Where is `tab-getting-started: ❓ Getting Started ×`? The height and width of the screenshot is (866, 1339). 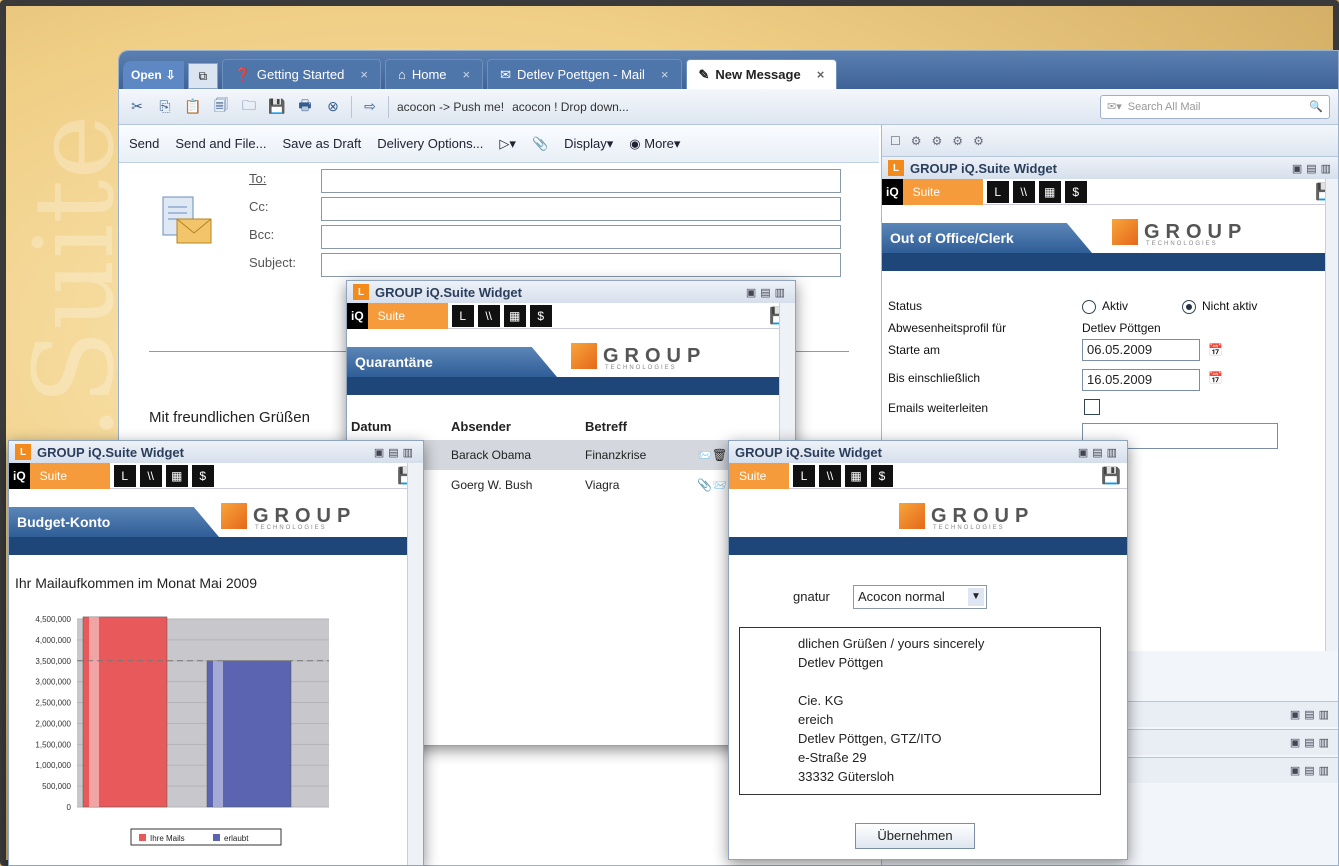
tab-getting-started: ❓ Getting Started × is located at coordinates (301, 74).